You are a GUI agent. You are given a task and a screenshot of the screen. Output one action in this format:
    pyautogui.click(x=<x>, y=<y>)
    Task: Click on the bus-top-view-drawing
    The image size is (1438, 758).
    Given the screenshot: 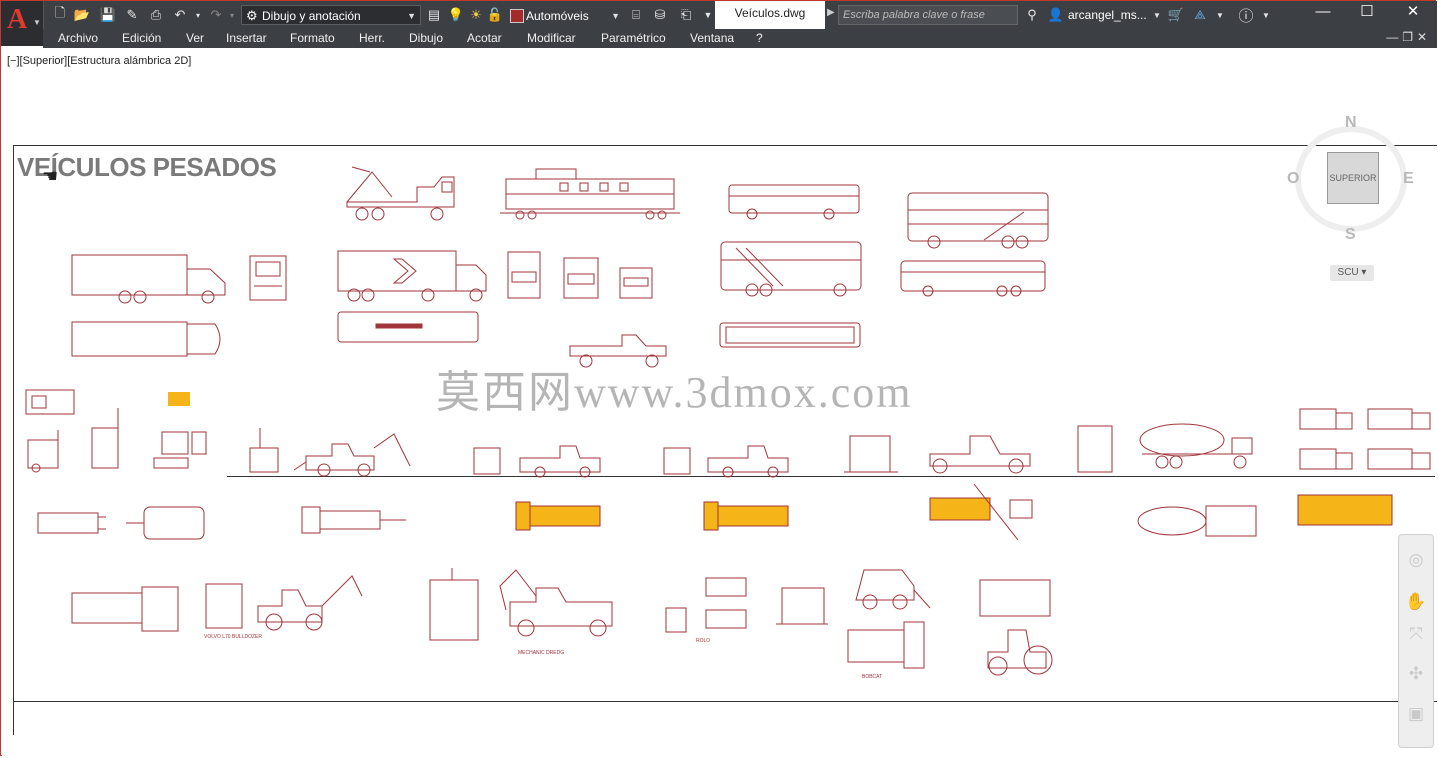 What is the action you would take?
    pyautogui.click(x=411, y=328)
    